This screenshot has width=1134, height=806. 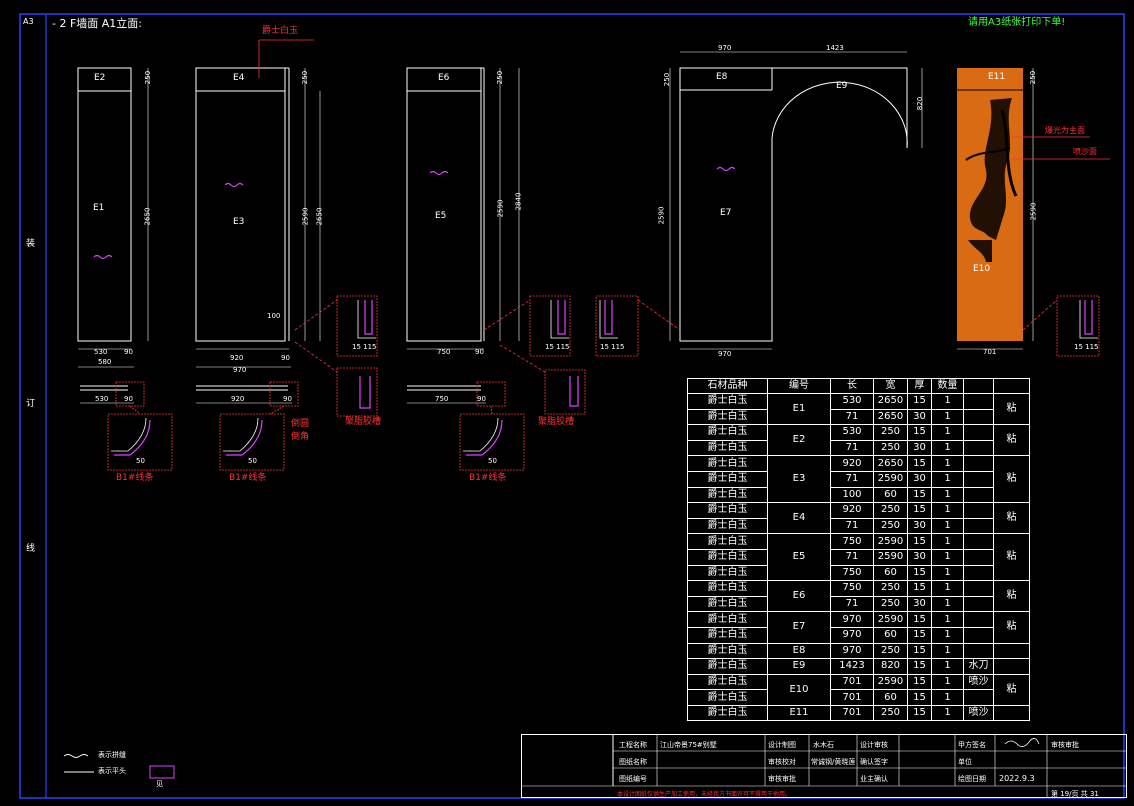 I want to click on header-length: 长, so click(x=852, y=386).